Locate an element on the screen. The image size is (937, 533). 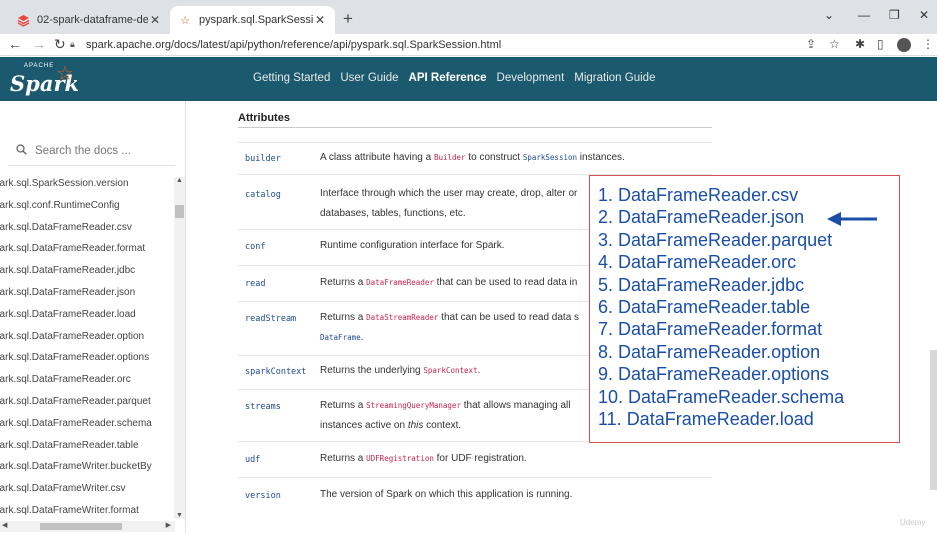
udemy-watermark: Udemy is located at coordinates (913, 522).